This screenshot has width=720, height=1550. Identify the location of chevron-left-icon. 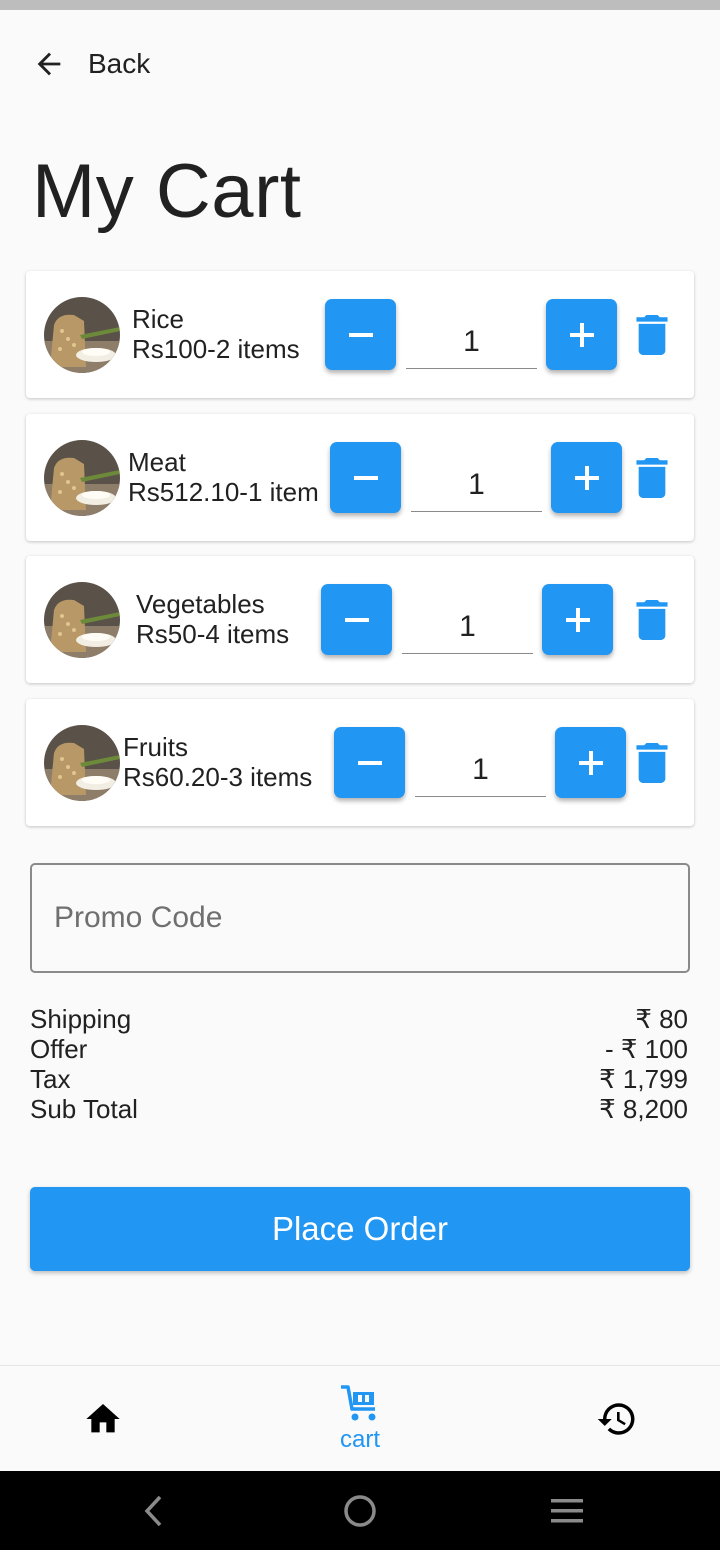
(153, 1511).